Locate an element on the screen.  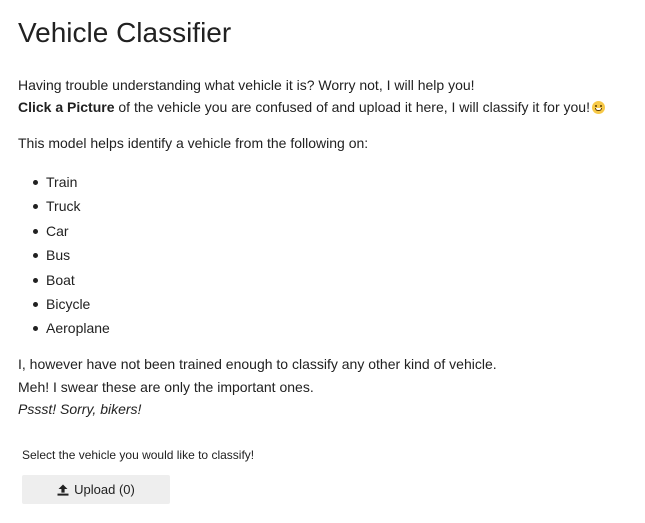
list-item: Aeroplane is located at coordinates (64, 328).